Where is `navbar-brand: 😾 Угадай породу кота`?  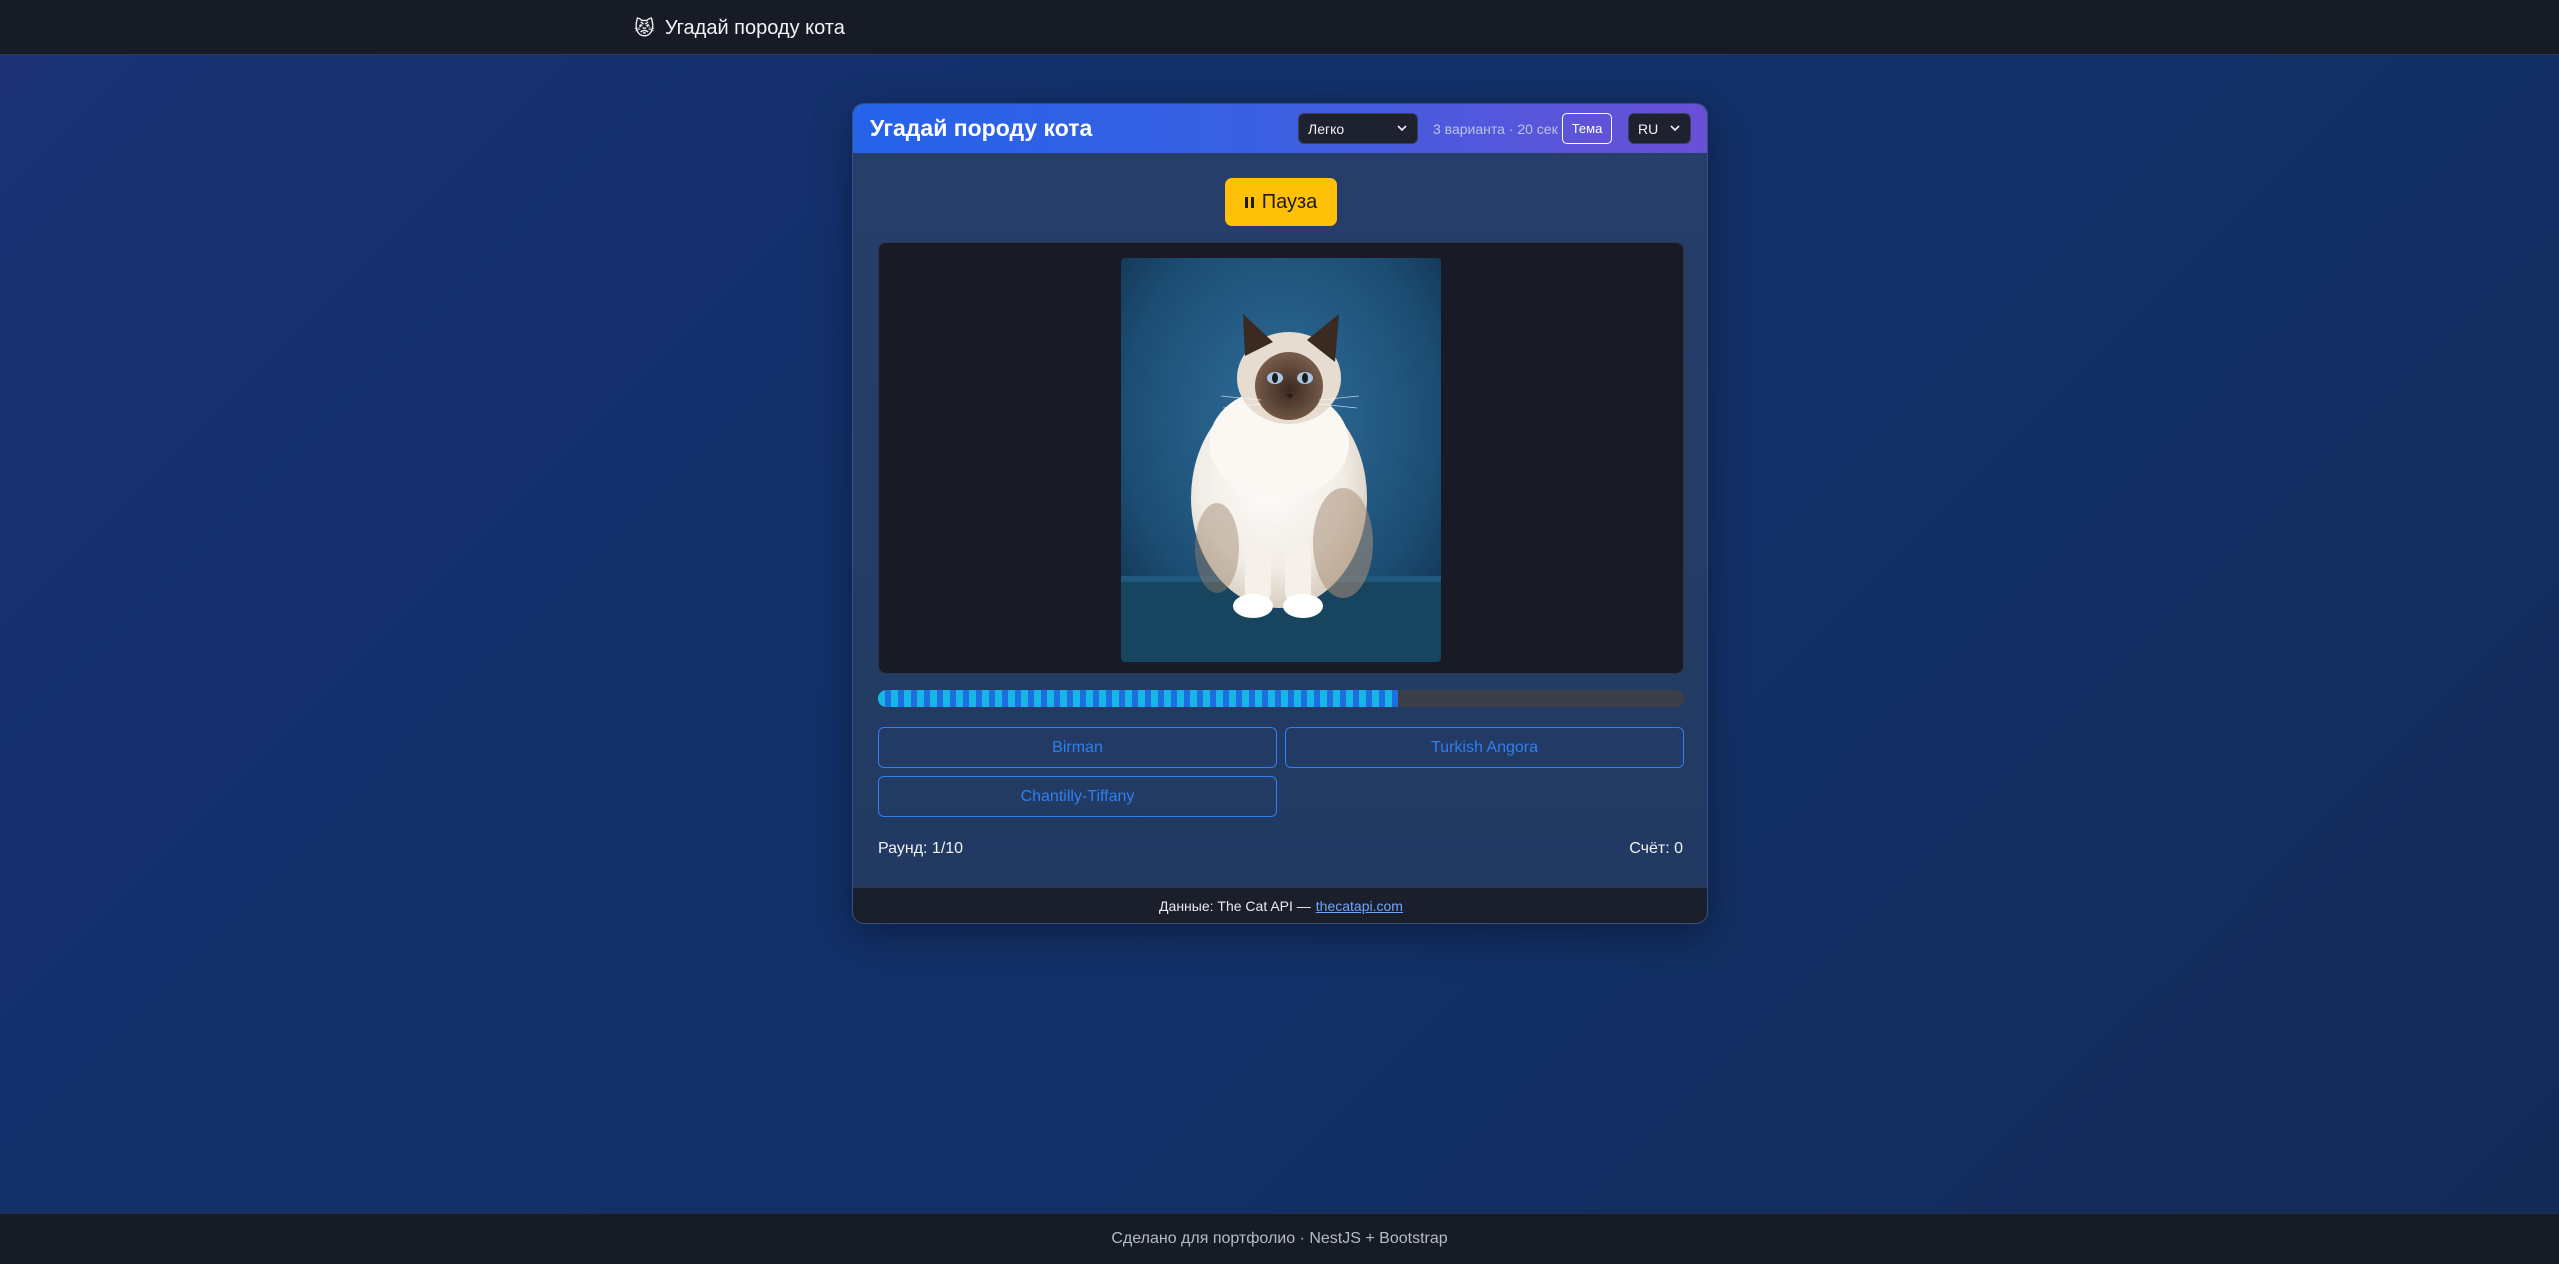 navbar-brand: 😾 Угадай породу кота is located at coordinates (739, 28).